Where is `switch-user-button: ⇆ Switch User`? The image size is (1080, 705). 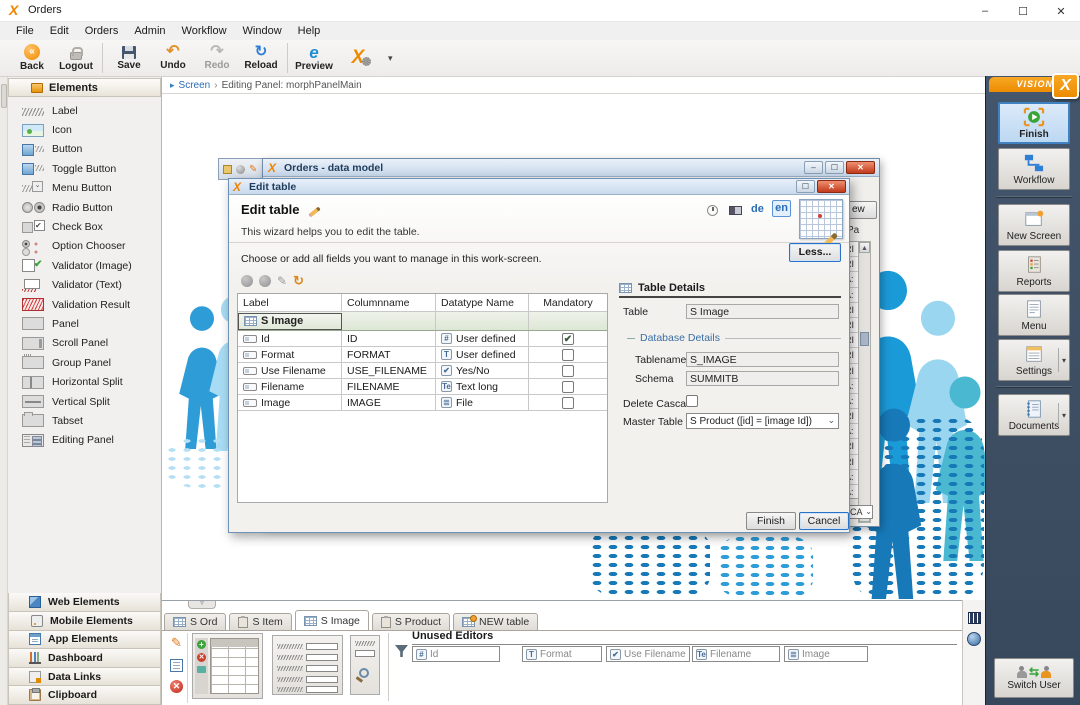 switch-user-button: ⇆ Switch User is located at coordinates (1034, 678).